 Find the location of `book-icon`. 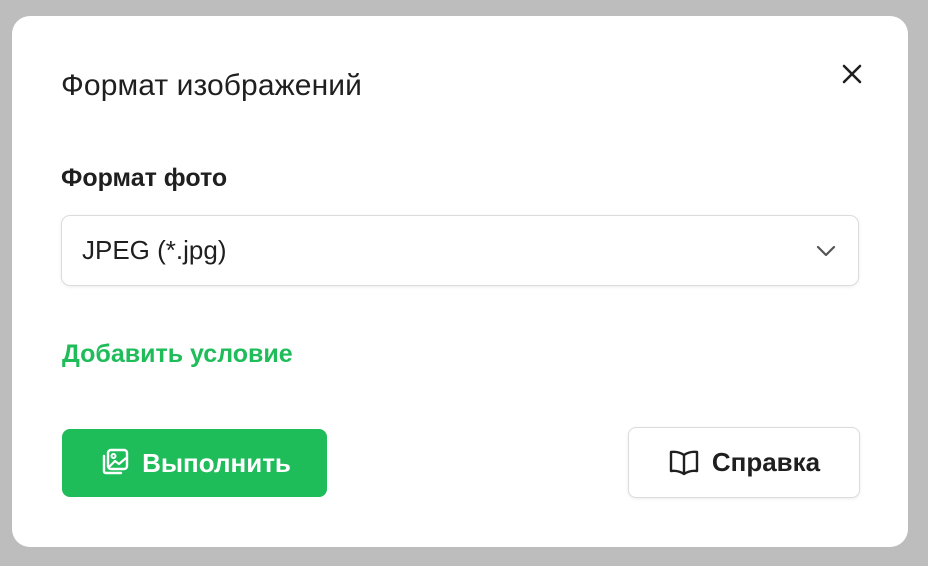

book-icon is located at coordinates (684, 463).